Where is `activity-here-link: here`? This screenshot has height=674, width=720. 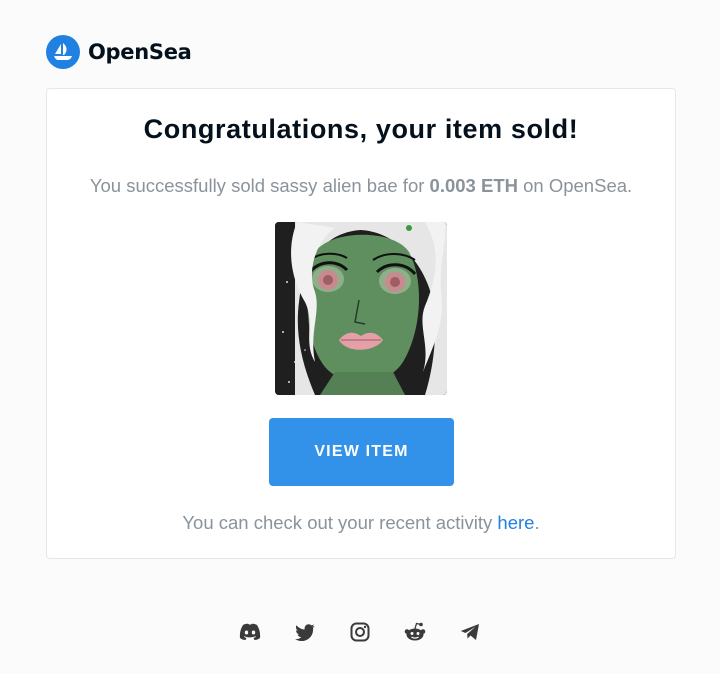
activity-here-link: here is located at coordinates (515, 522).